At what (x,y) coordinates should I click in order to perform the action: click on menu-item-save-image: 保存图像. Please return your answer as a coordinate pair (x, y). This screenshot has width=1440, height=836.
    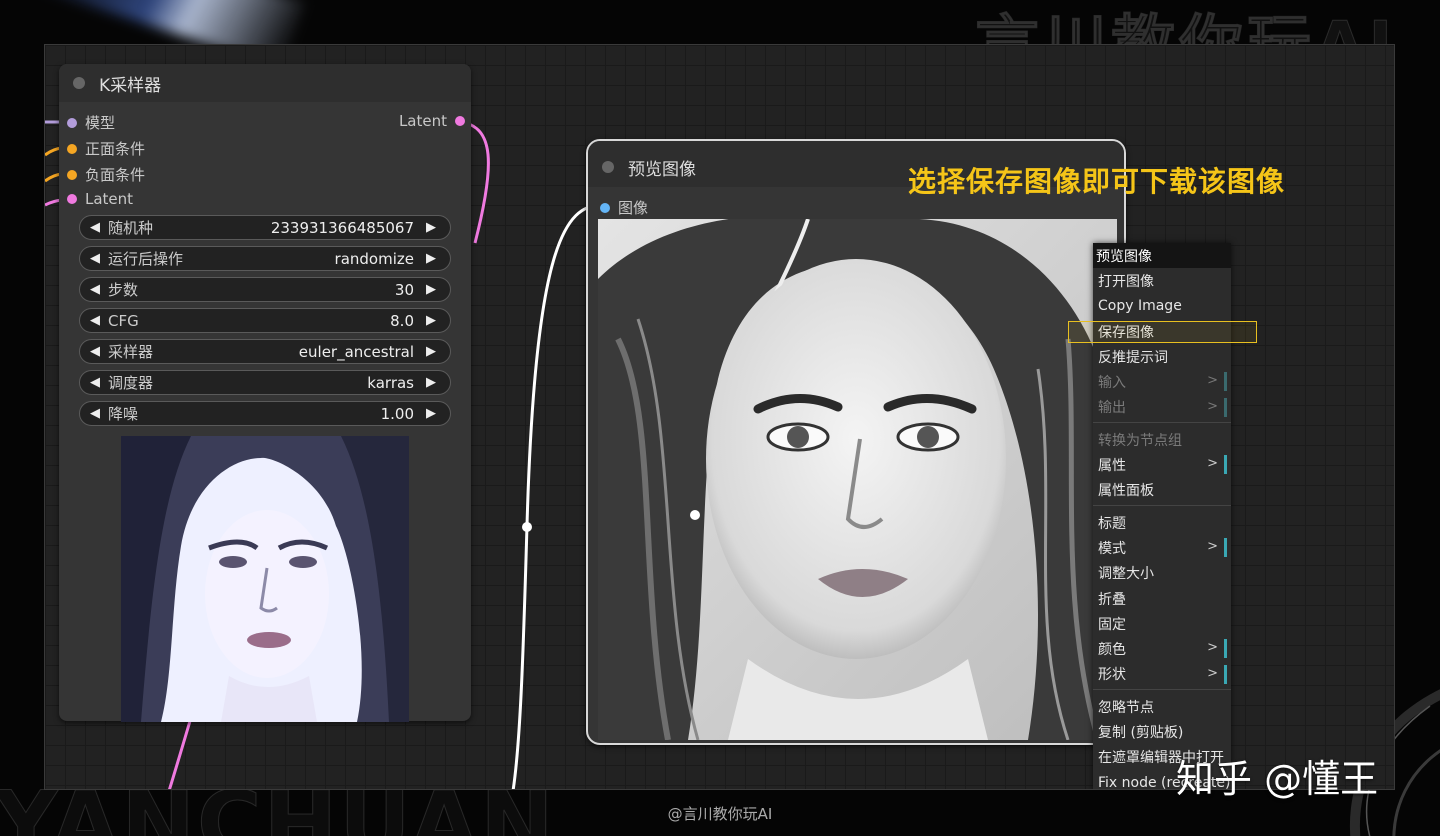
    Looking at the image, I should click on (1162, 331).